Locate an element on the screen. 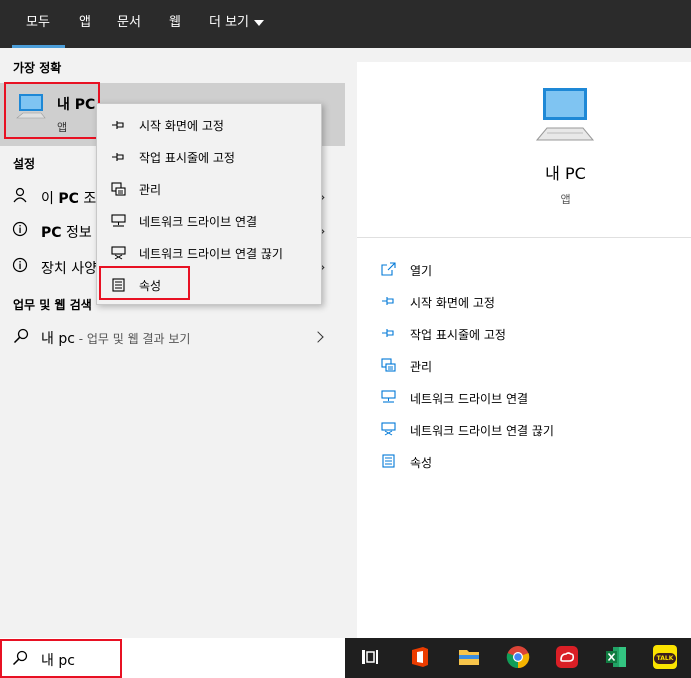 The height and width of the screenshot is (678, 691). open-icon is located at coordinates (388, 269).